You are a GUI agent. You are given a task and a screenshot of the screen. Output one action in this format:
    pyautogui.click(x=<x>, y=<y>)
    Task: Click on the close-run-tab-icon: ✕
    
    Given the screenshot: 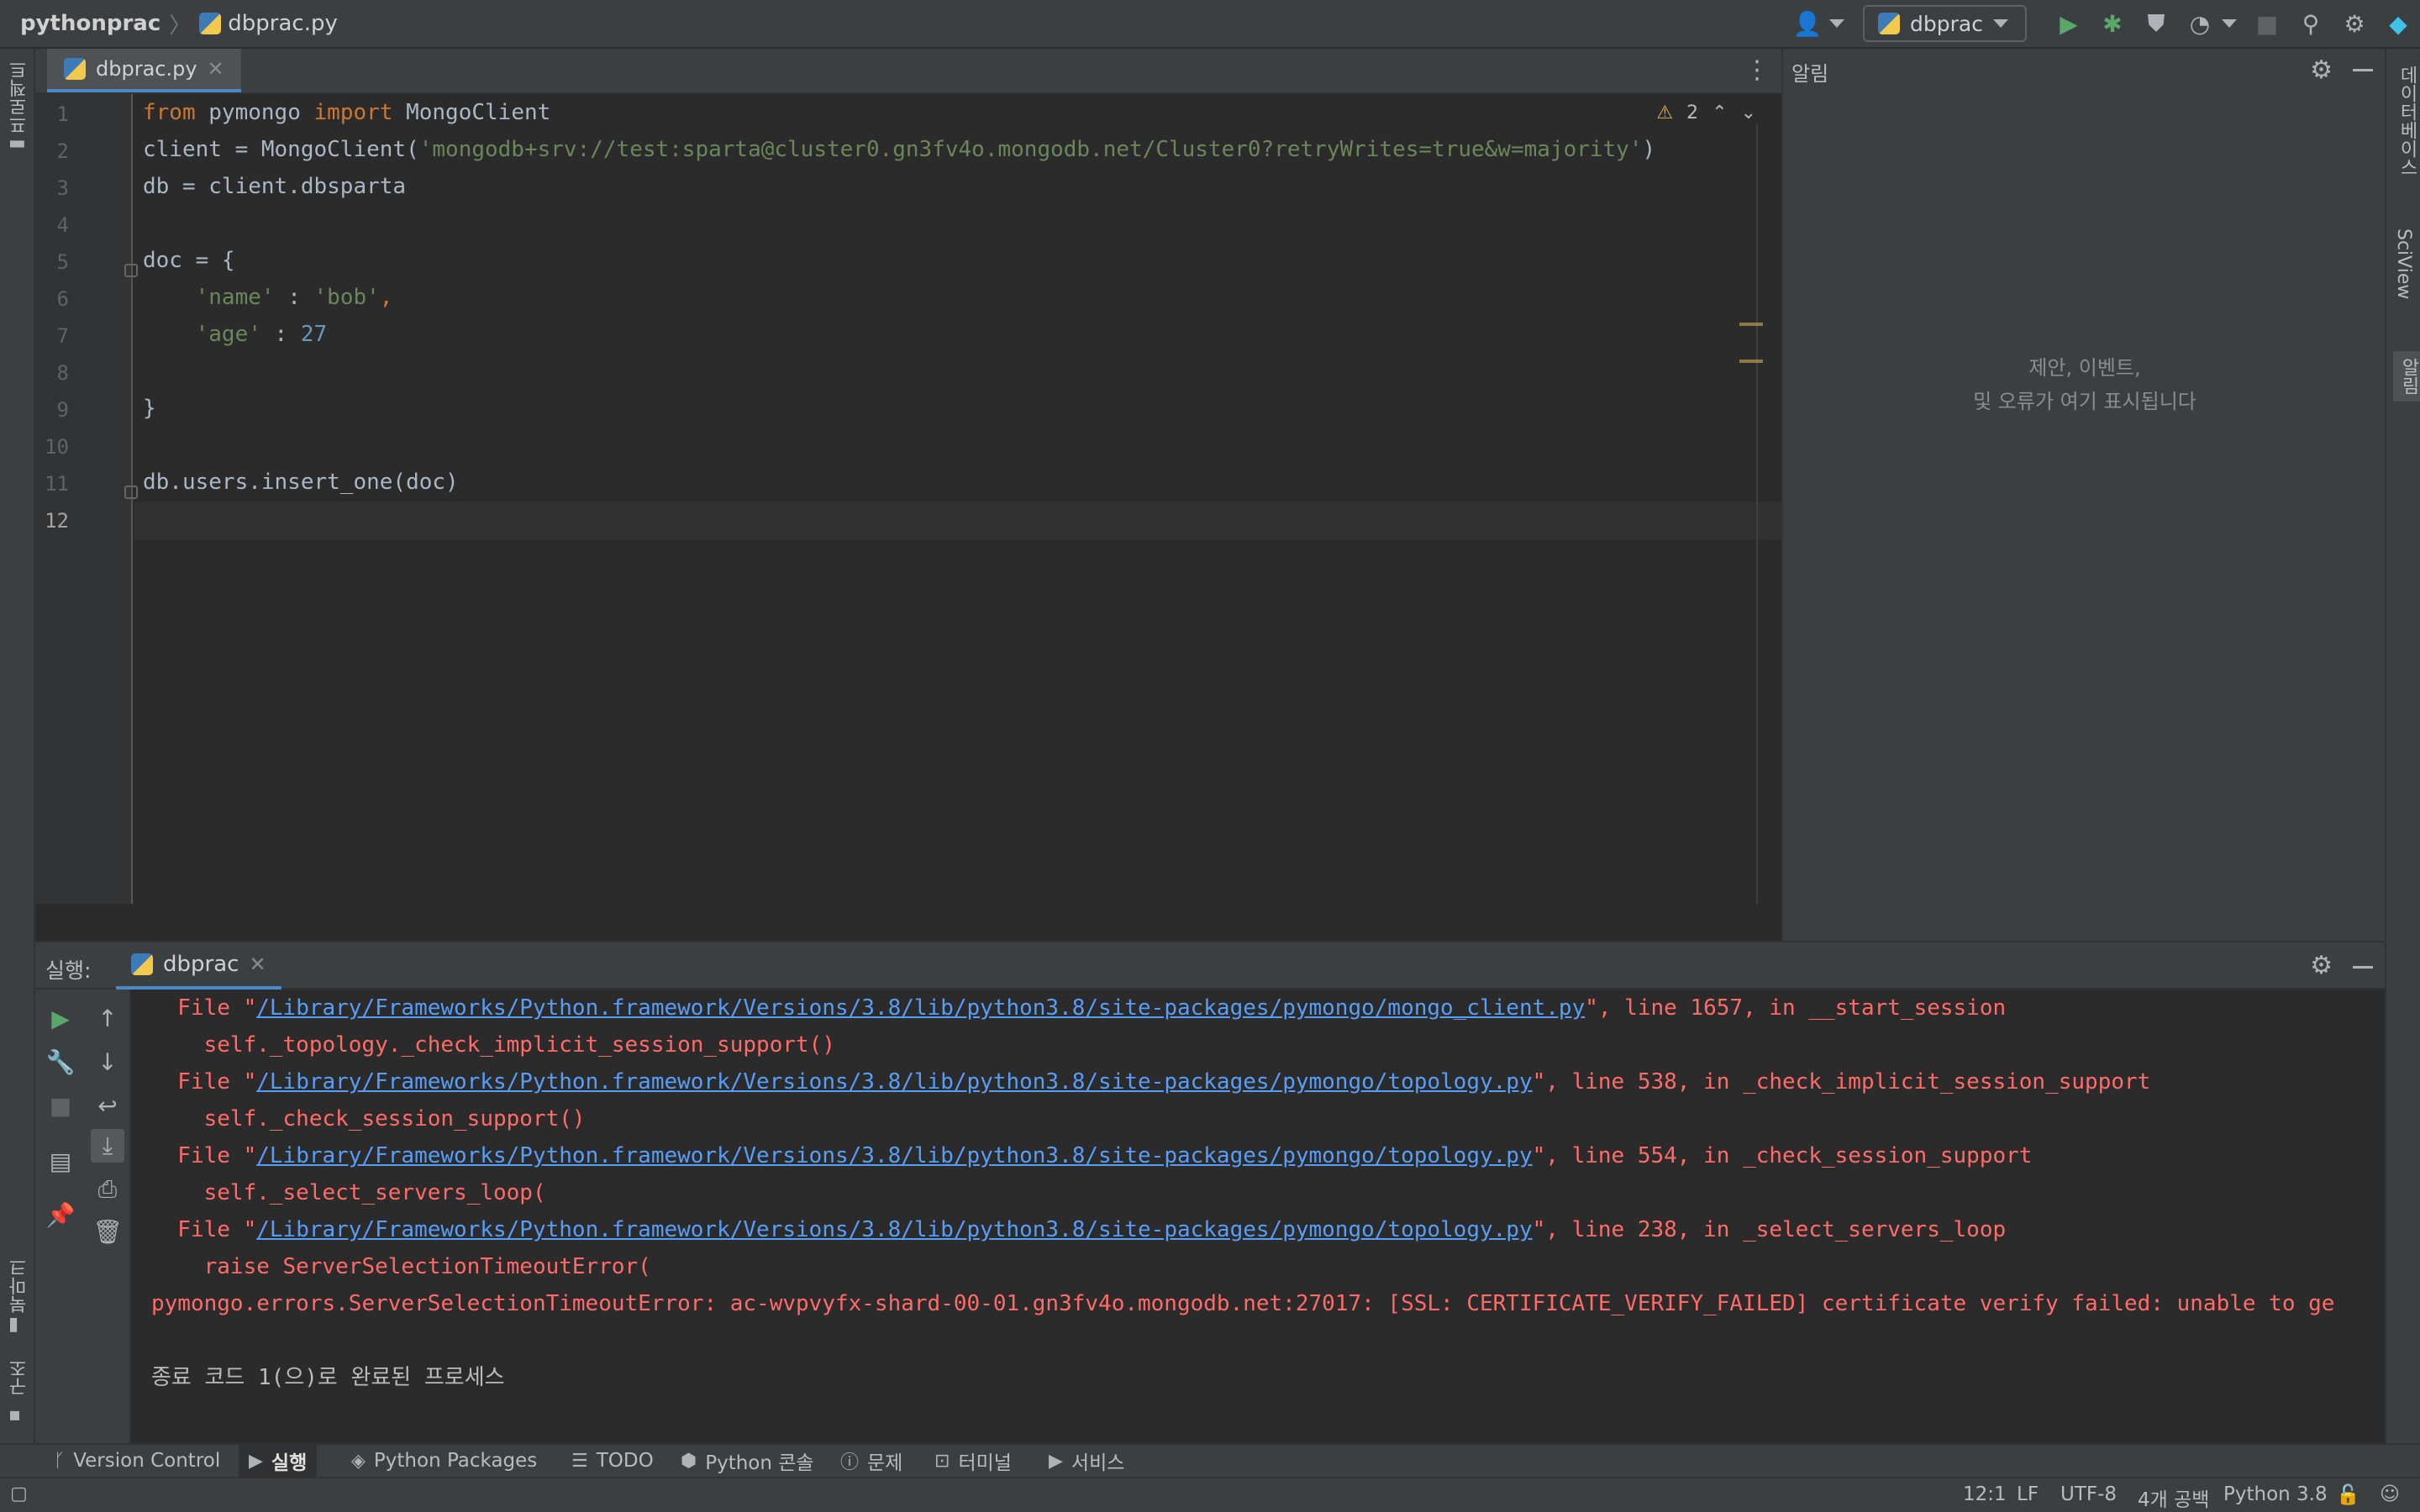 What is the action you would take?
    pyautogui.click(x=257, y=964)
    